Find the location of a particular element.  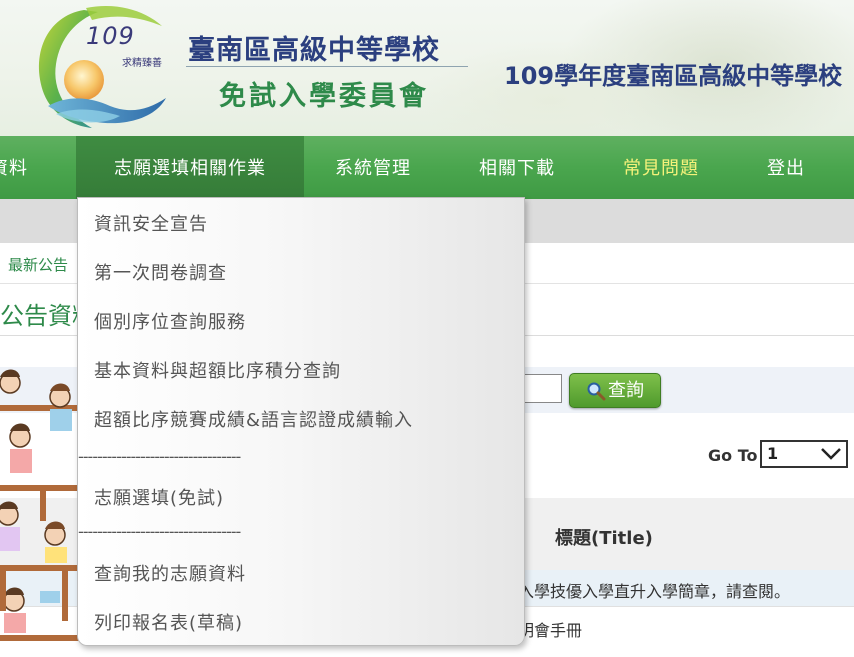

goto-page-select: 1 is located at coordinates (804, 454).